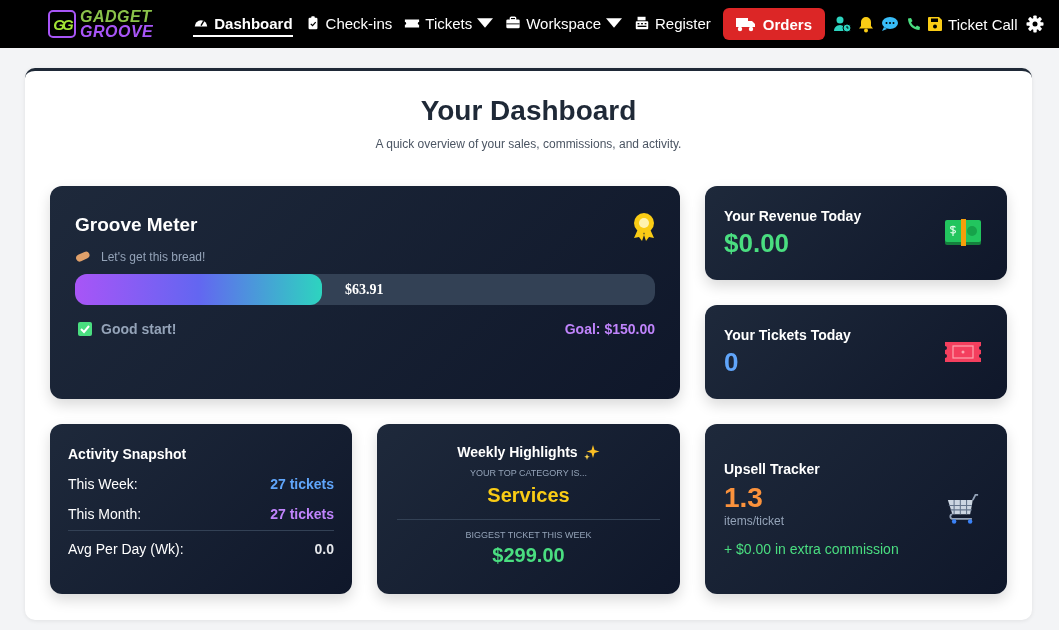  I want to click on card-title: Upsell Tracker, so click(772, 469).